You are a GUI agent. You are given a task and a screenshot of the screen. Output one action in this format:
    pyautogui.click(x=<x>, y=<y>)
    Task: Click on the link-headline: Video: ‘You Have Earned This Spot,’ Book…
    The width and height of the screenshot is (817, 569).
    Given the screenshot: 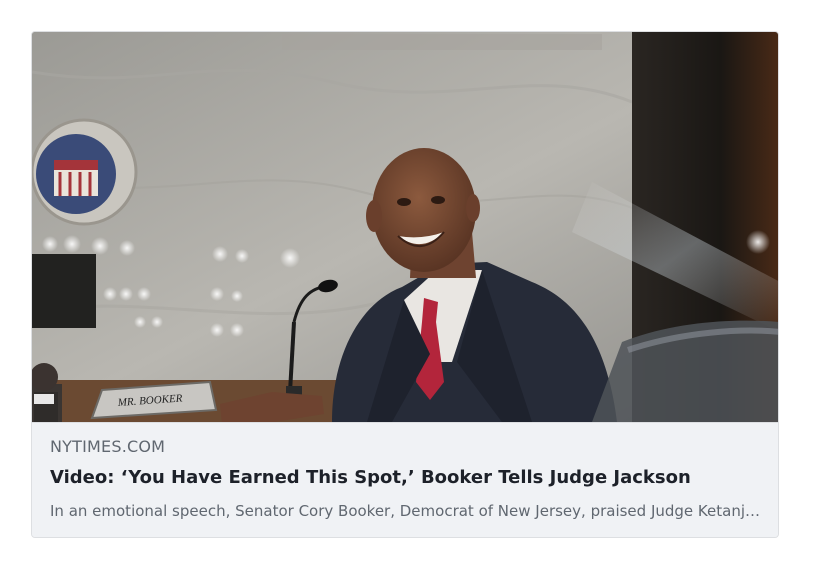 What is the action you would take?
    pyautogui.click(x=406, y=477)
    